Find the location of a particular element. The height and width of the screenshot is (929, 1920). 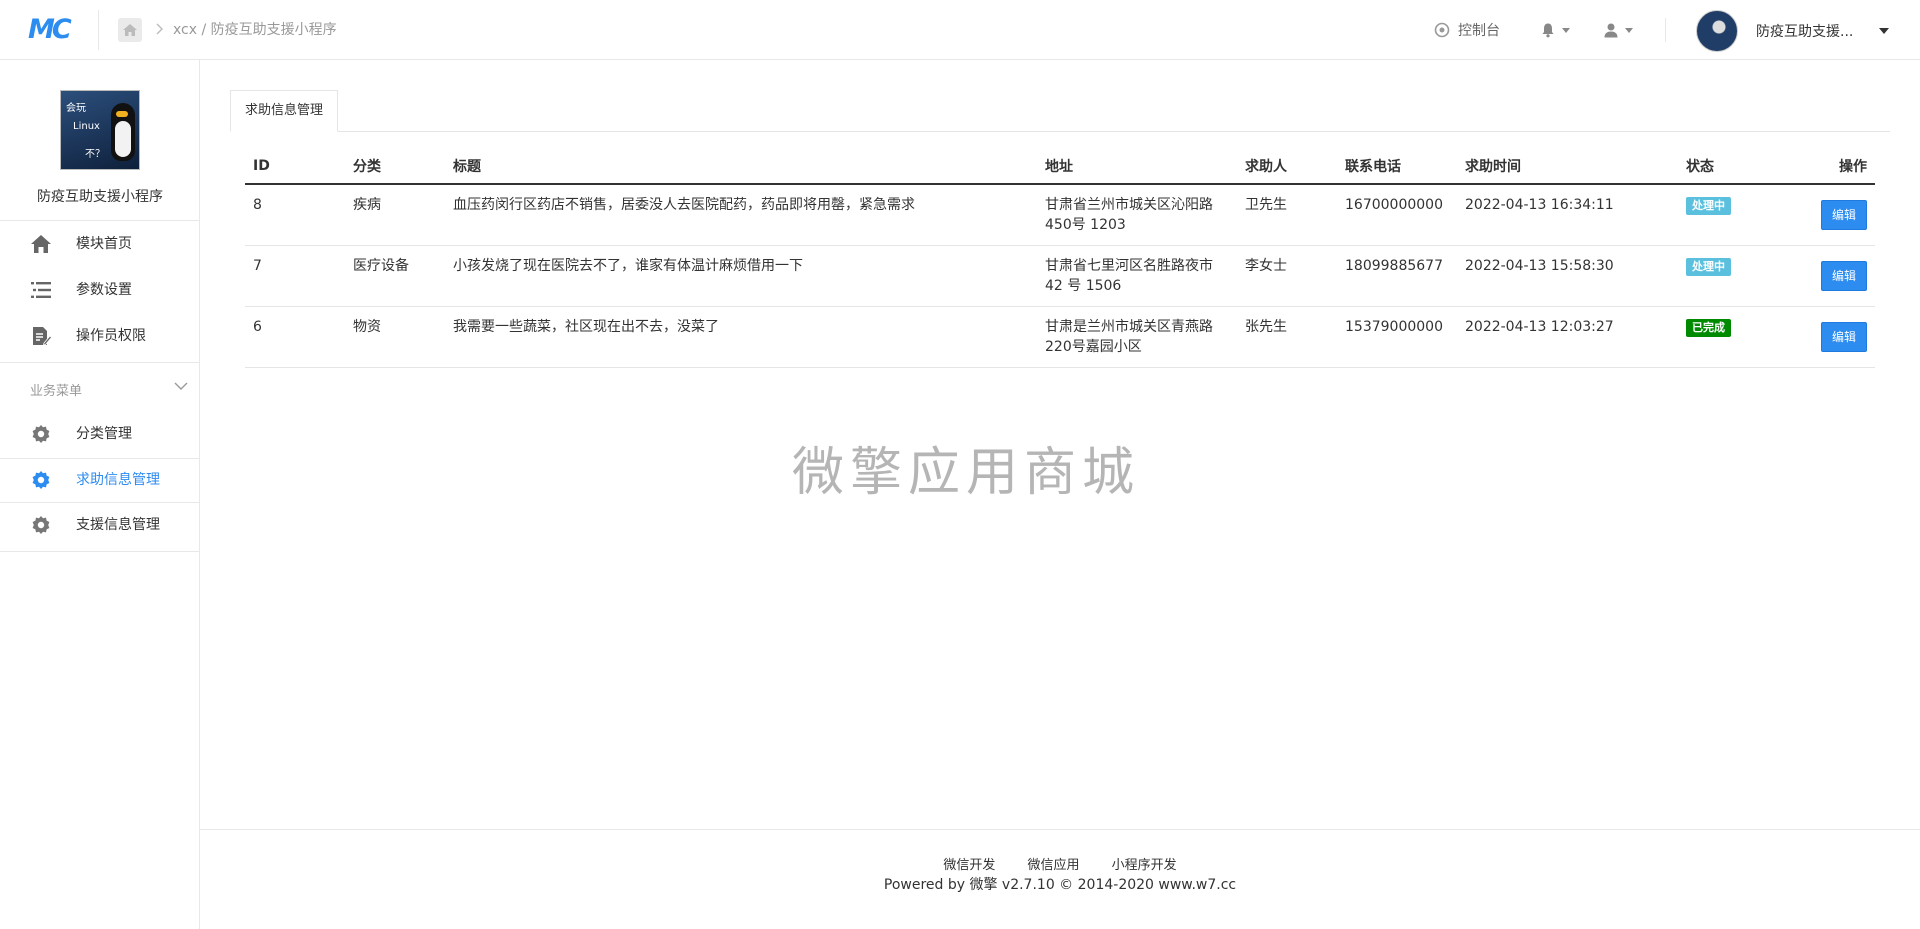

cell-status: 已完成 is located at coordinates (1733, 337).